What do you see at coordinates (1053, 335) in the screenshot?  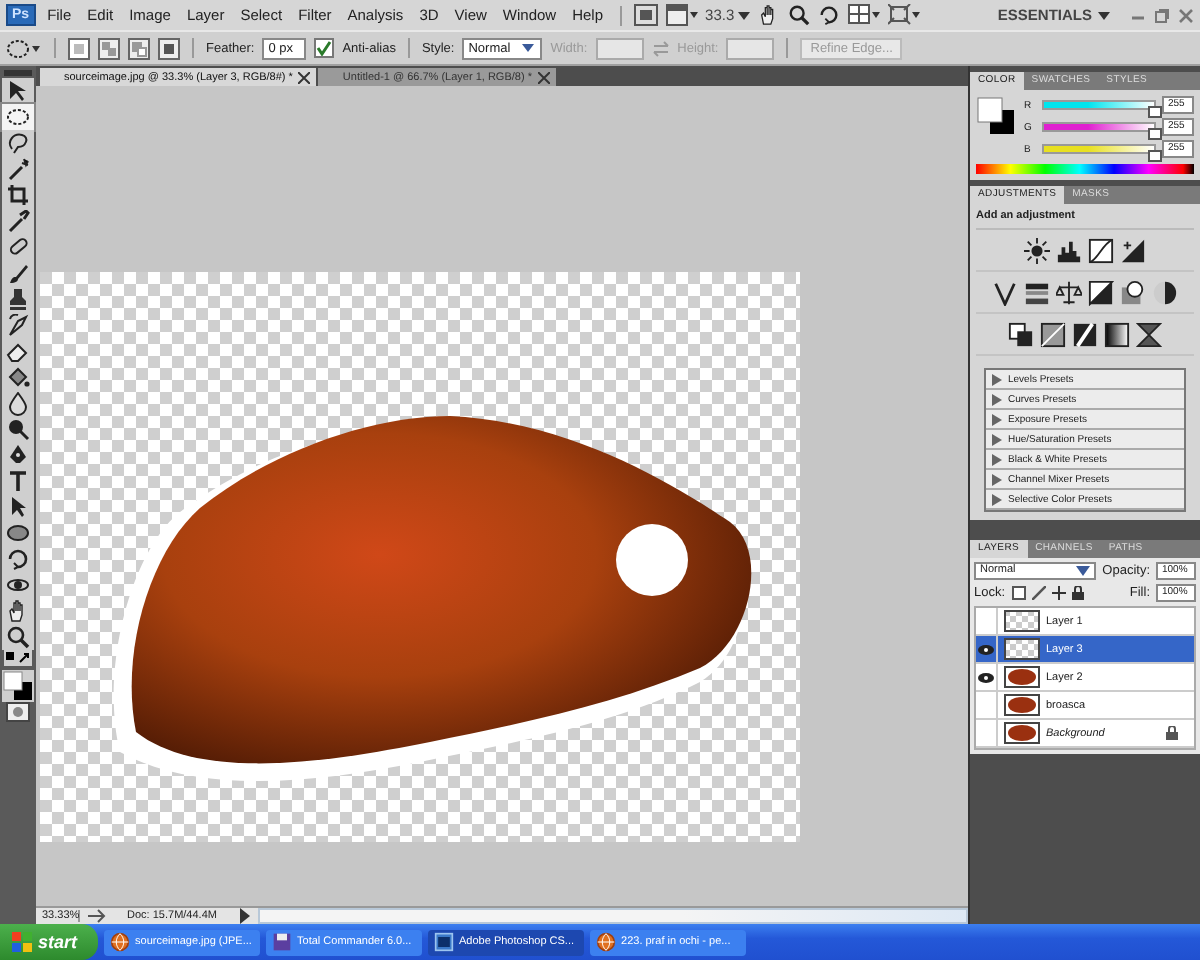 I see `hatched-square-icon` at bounding box center [1053, 335].